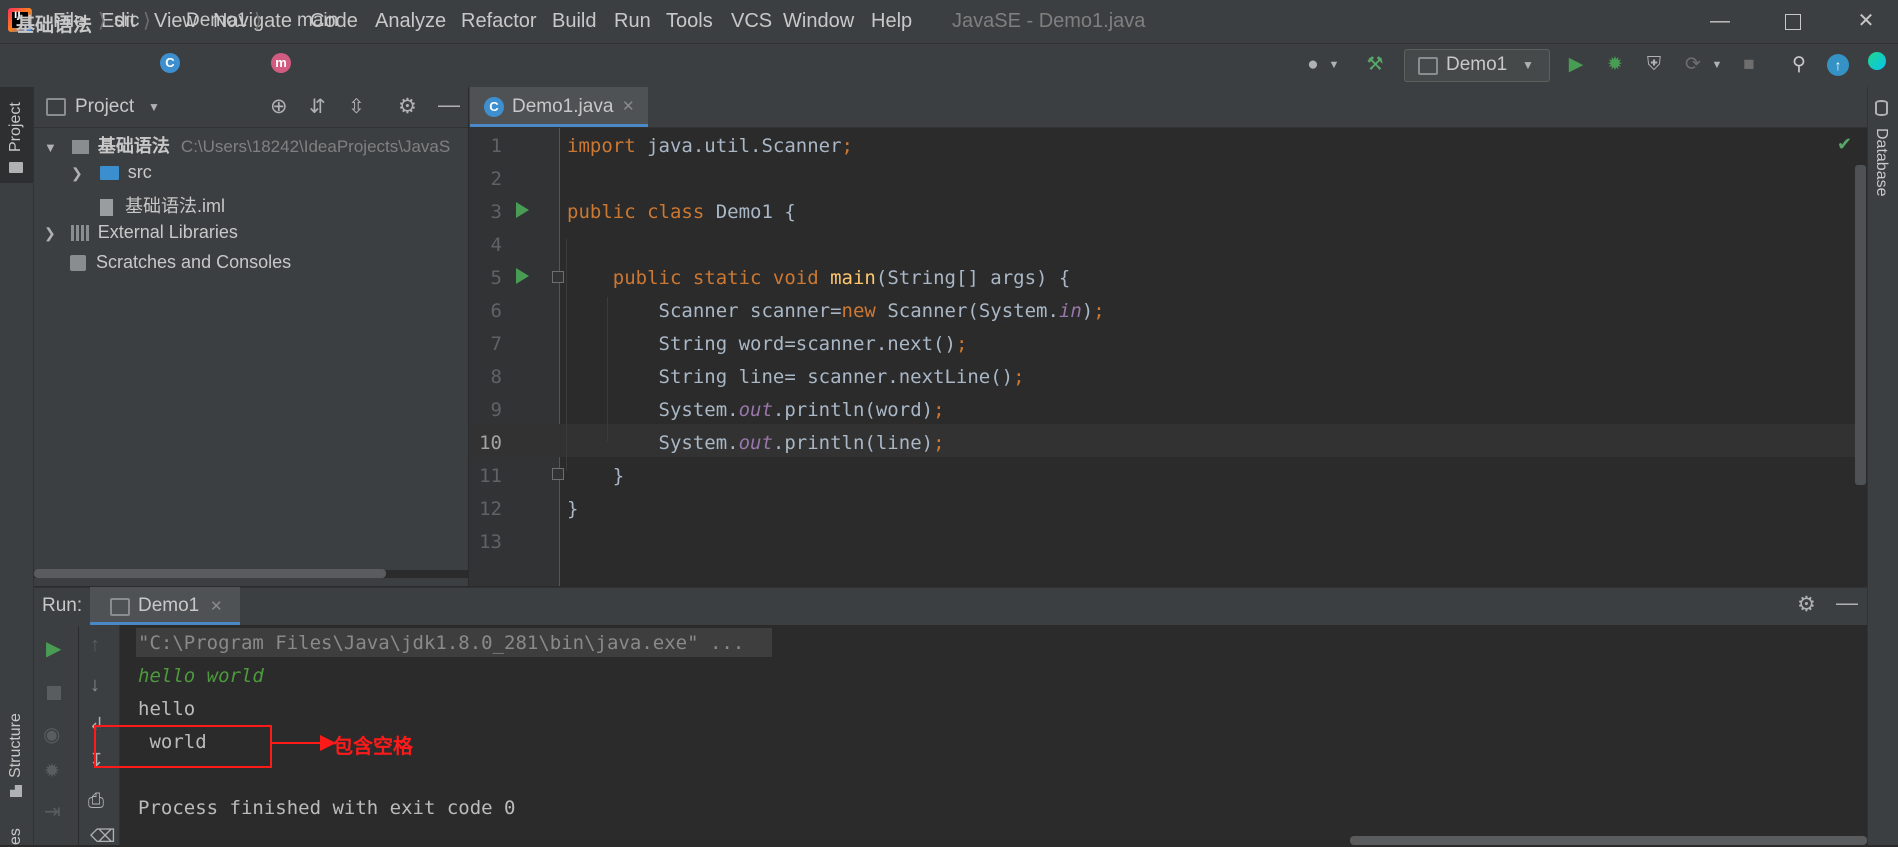  Describe the element at coordinates (1428, 66) in the screenshot. I see `application-config-icon` at that location.